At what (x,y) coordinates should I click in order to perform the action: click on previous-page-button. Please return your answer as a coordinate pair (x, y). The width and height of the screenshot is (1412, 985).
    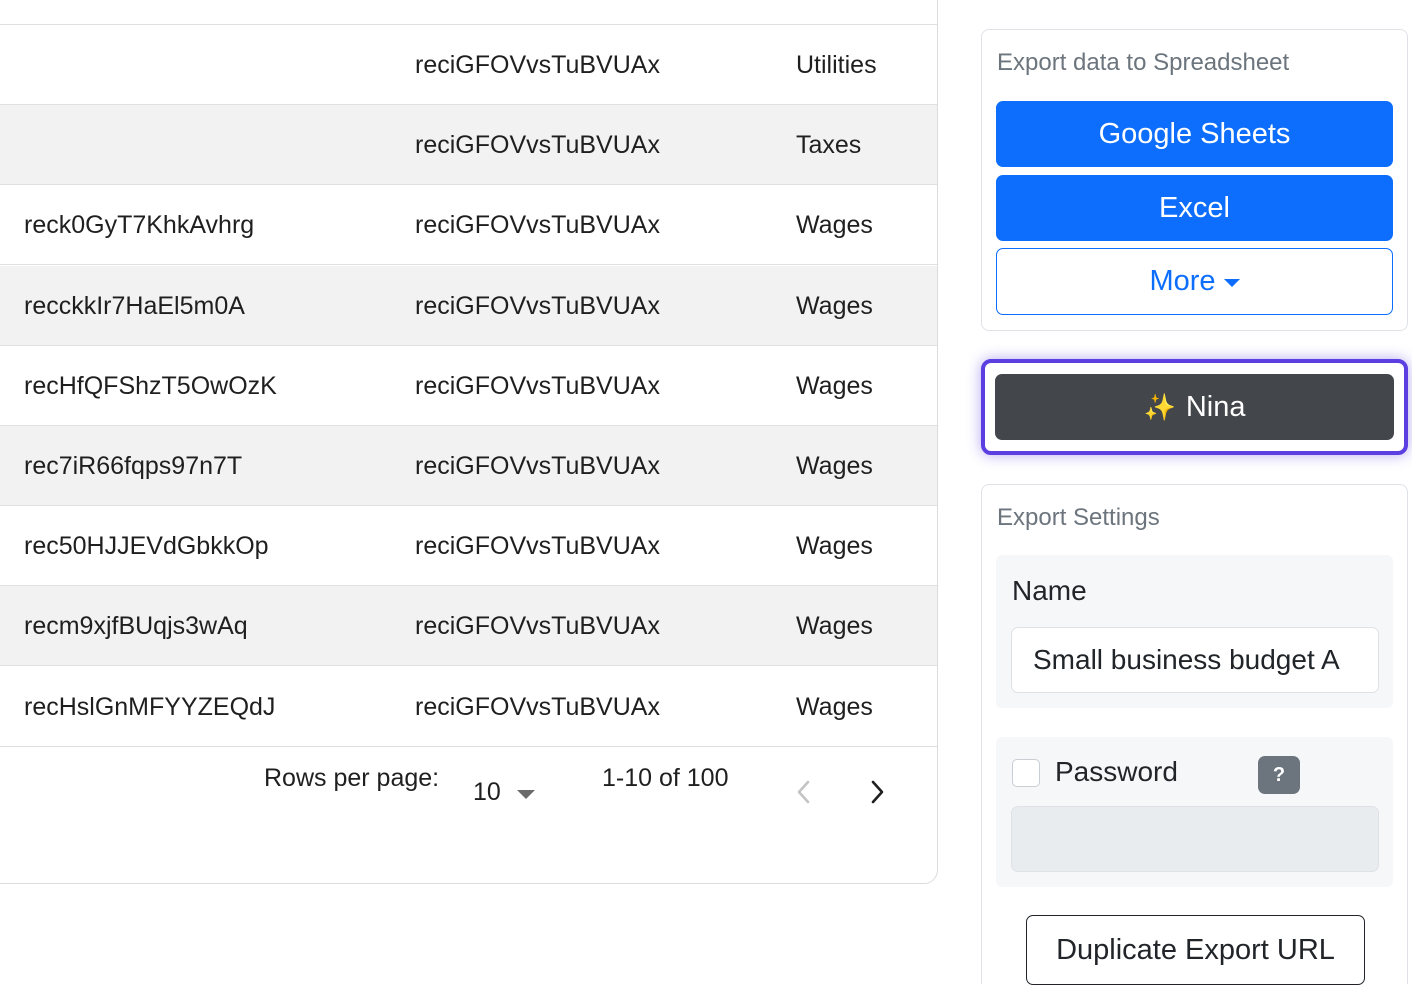
    Looking at the image, I should click on (804, 792).